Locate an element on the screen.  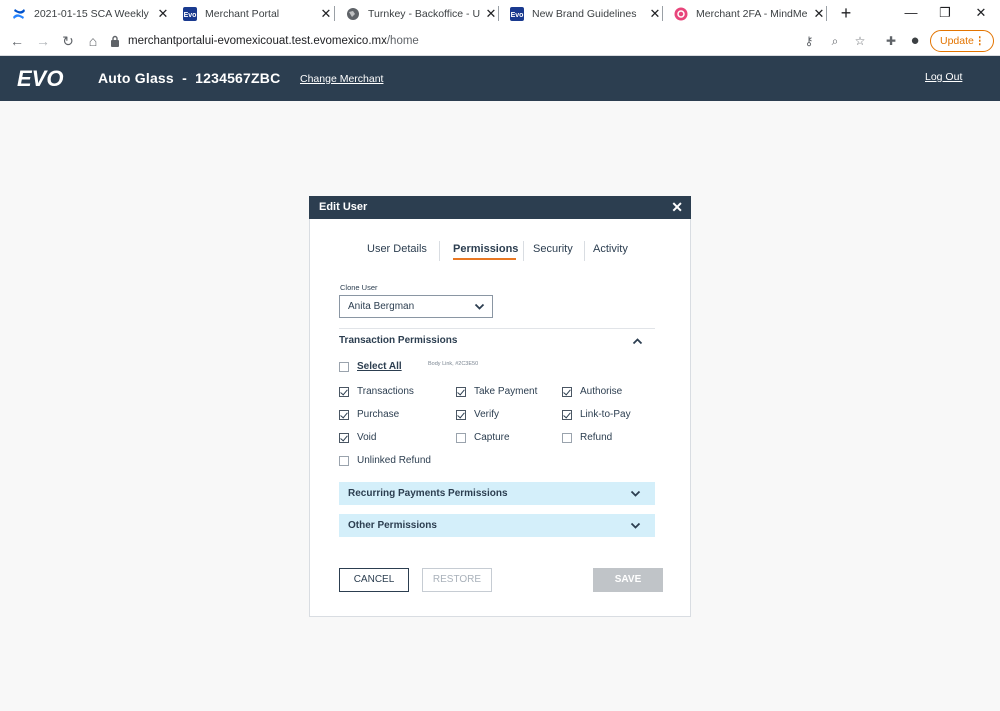
svg-text: Evo is located at coordinates (190, 15).